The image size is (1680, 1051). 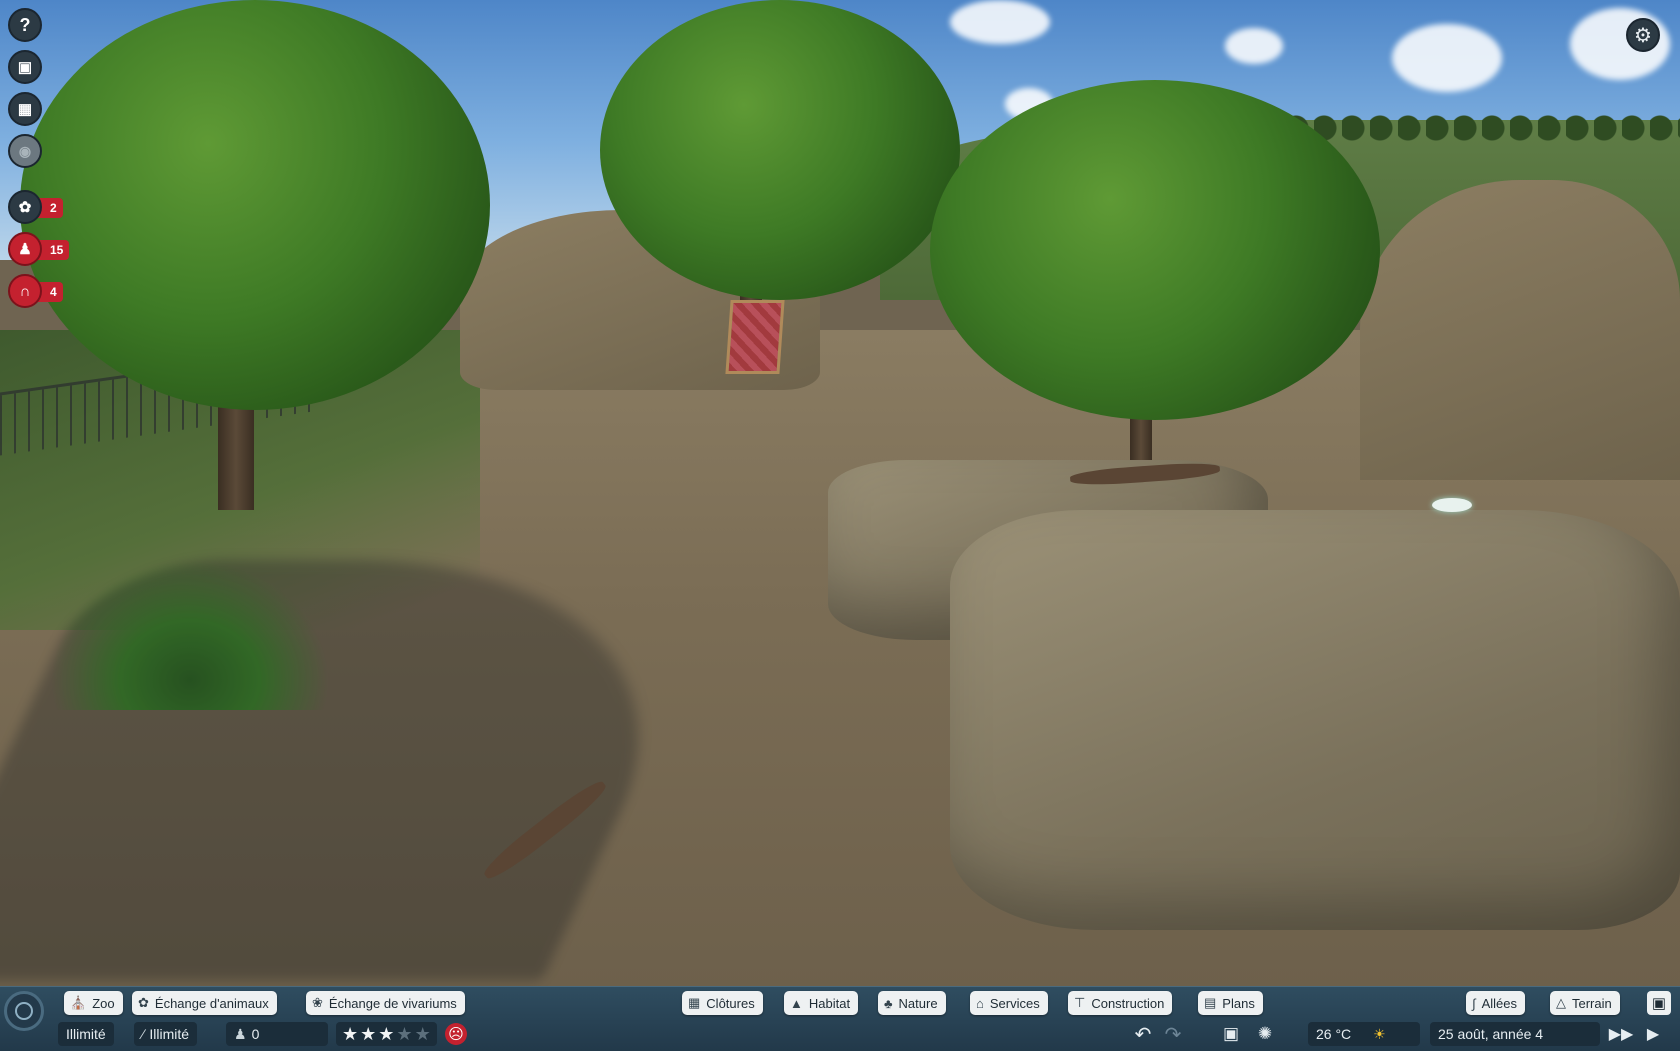 What do you see at coordinates (456, 1034) in the screenshot?
I see `sad-face-icon: ☹` at bounding box center [456, 1034].